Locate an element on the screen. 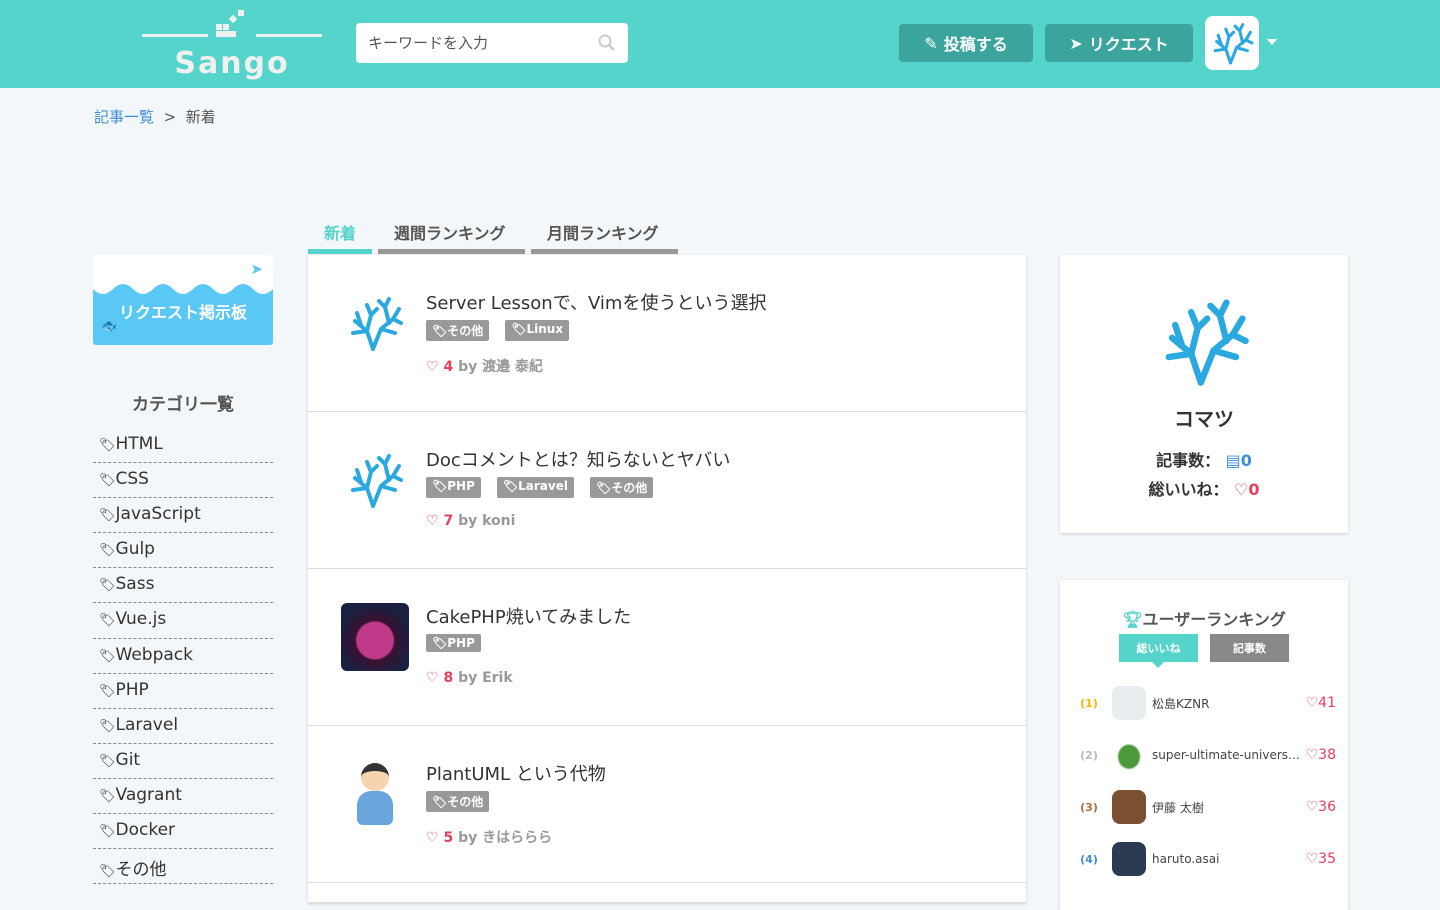  logo: Sango is located at coordinates (232, 44).